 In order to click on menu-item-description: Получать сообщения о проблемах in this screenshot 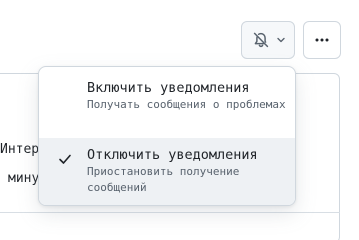, I will do `click(186, 104)`.